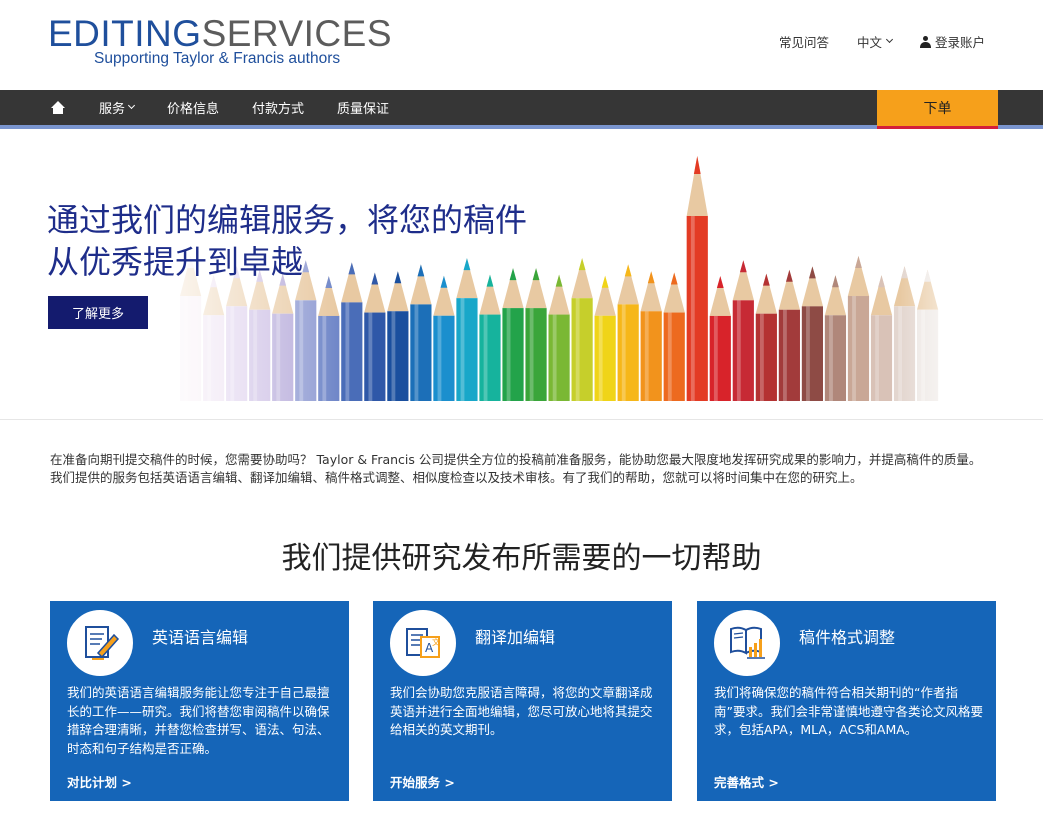 The height and width of the screenshot is (840, 1043). Describe the element at coordinates (98, 312) in the screenshot. I see `learn-more-button: 了解更多` at that location.